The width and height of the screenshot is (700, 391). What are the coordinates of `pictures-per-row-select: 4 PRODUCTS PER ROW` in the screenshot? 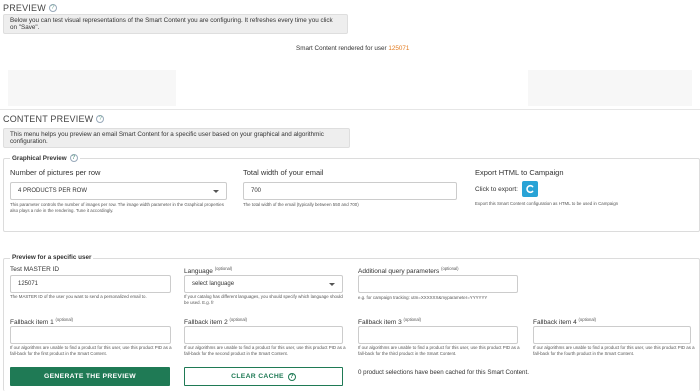 It's located at (118, 191).